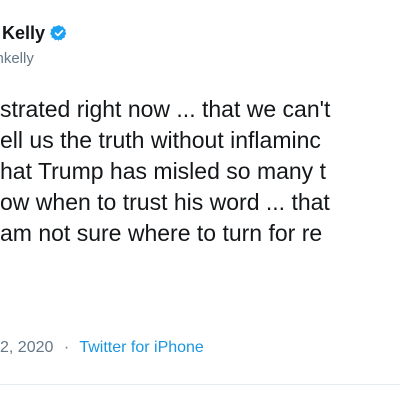 The image size is (400, 400). What do you see at coordinates (17, 58) in the screenshot?
I see `author-handle: ynkelly` at bounding box center [17, 58].